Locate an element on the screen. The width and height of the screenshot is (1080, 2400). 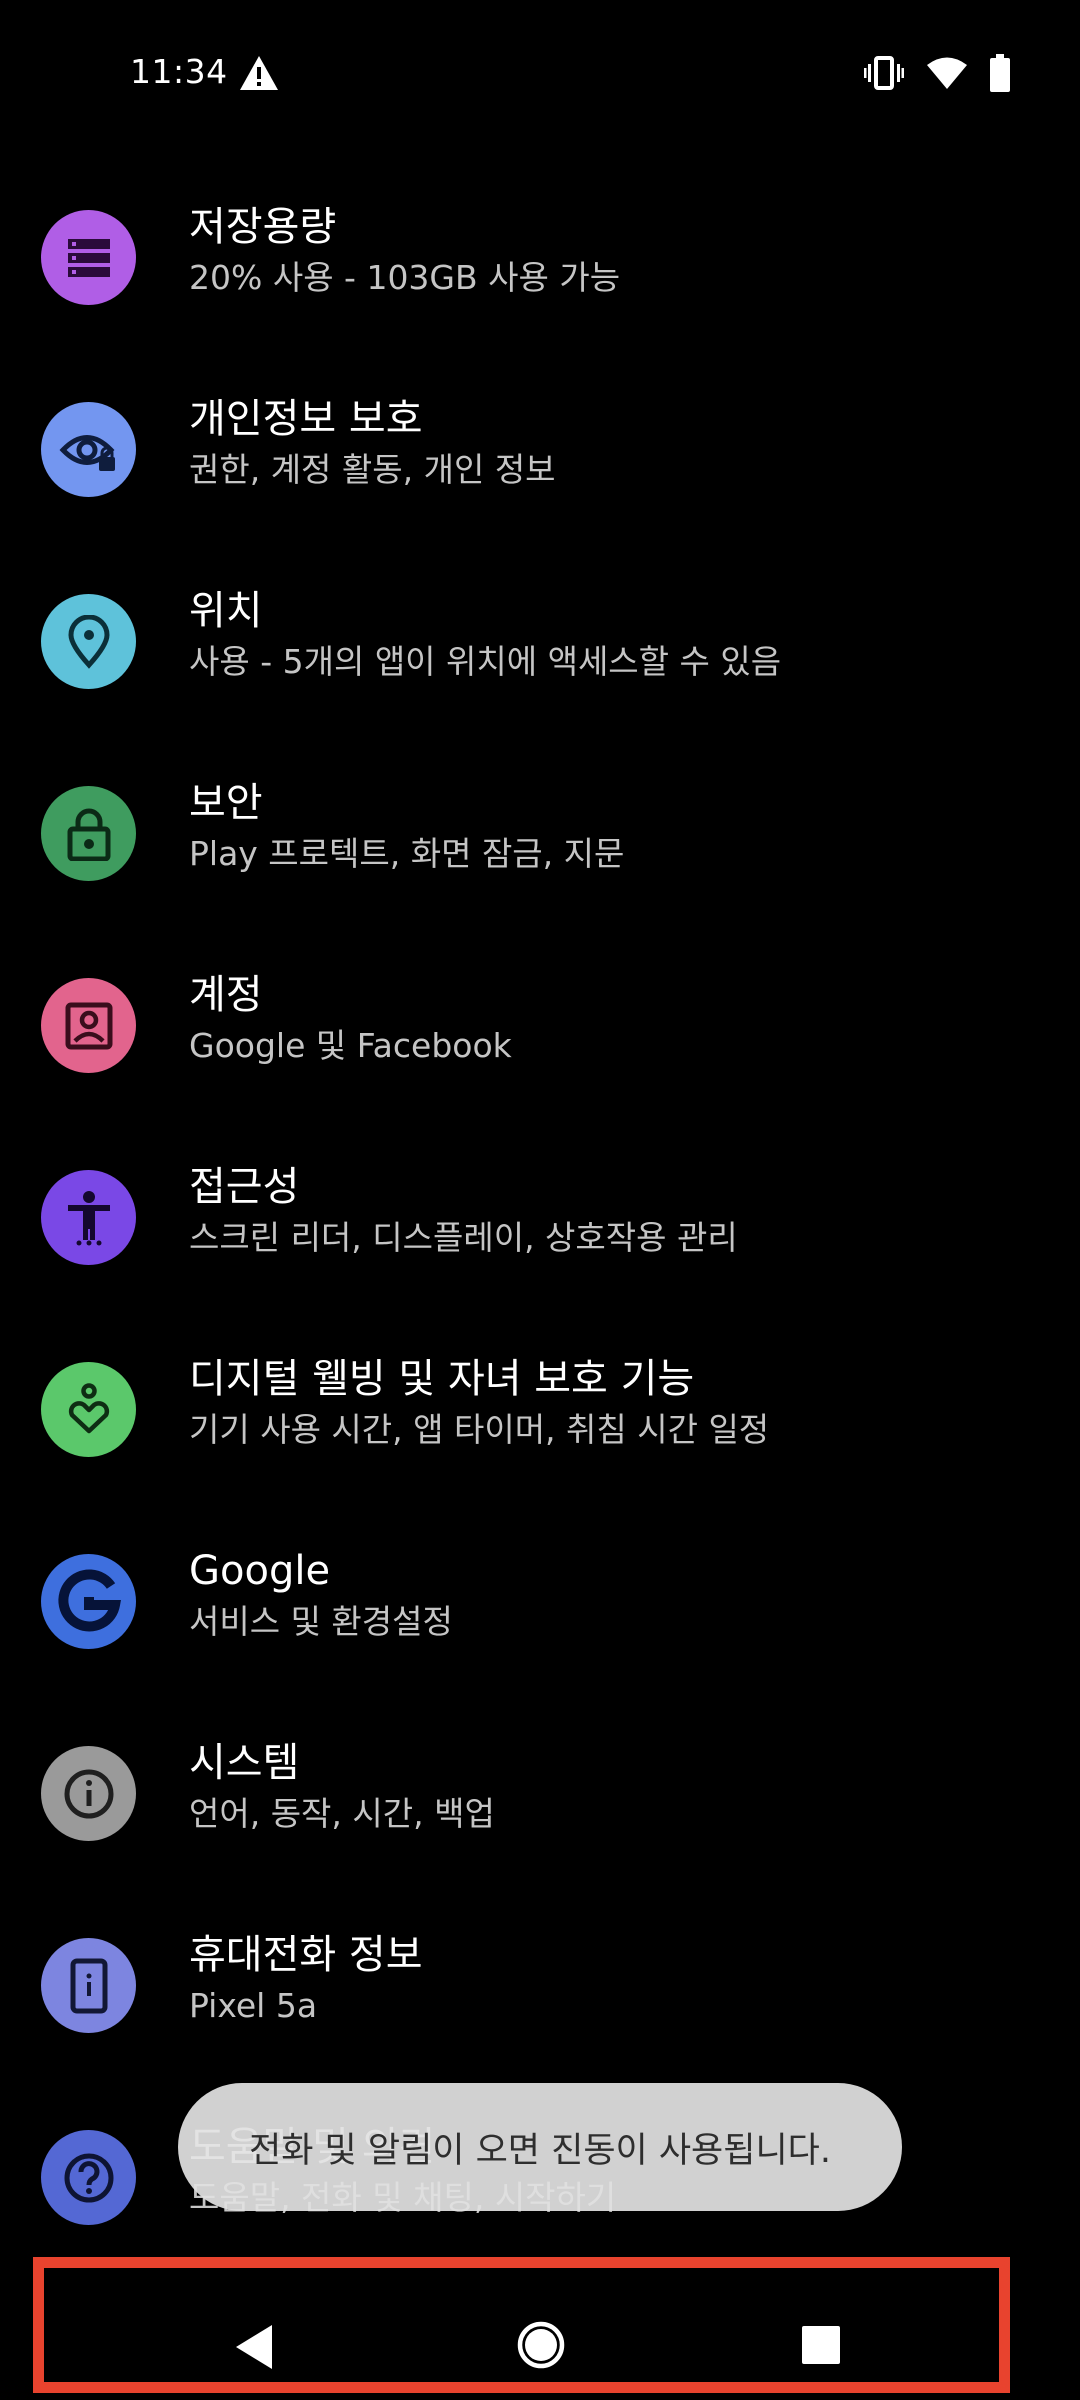
google-icon is located at coordinates (88, 1601).